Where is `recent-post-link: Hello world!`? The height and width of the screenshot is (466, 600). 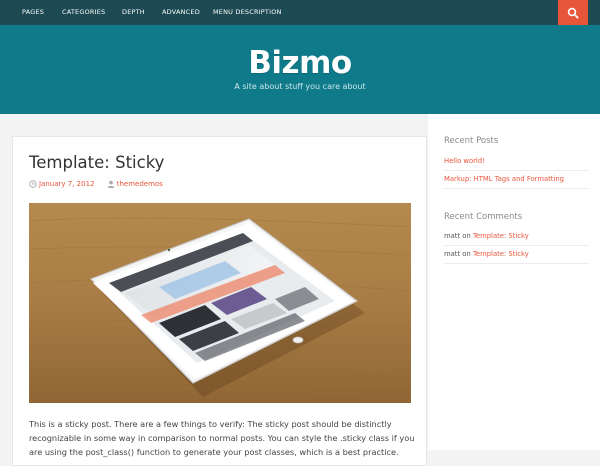 recent-post-link: Hello world! is located at coordinates (464, 161).